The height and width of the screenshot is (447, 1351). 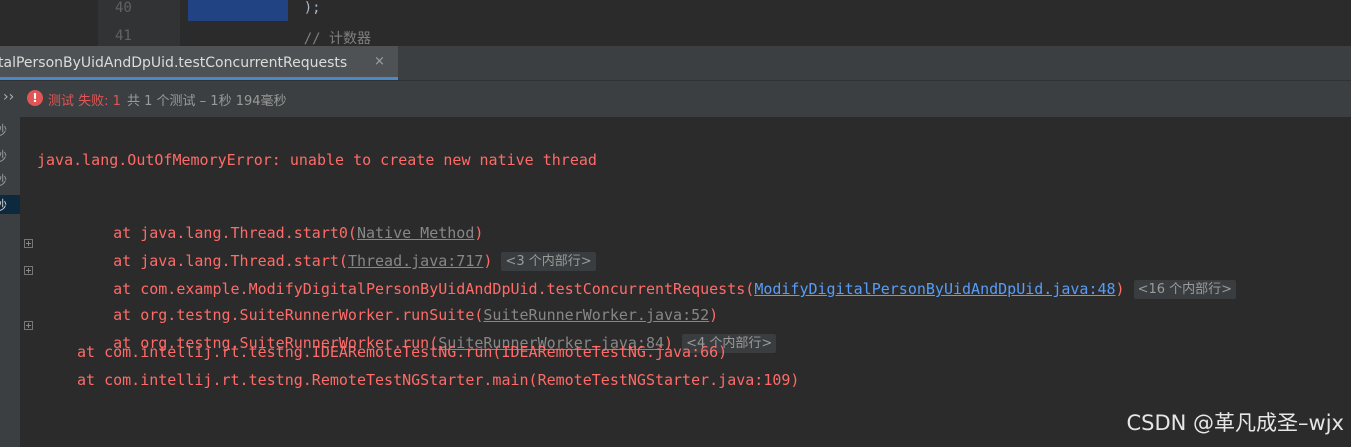 I want to click on test-tree: 秒 秒 秒 秒, so click(x=10, y=282).